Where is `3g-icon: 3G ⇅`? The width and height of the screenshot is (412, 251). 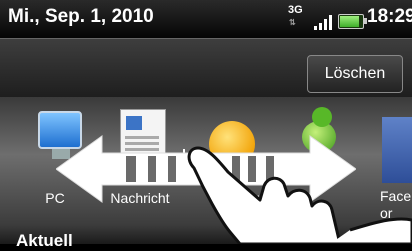 3g-icon: 3G ⇅ is located at coordinates (295, 15).